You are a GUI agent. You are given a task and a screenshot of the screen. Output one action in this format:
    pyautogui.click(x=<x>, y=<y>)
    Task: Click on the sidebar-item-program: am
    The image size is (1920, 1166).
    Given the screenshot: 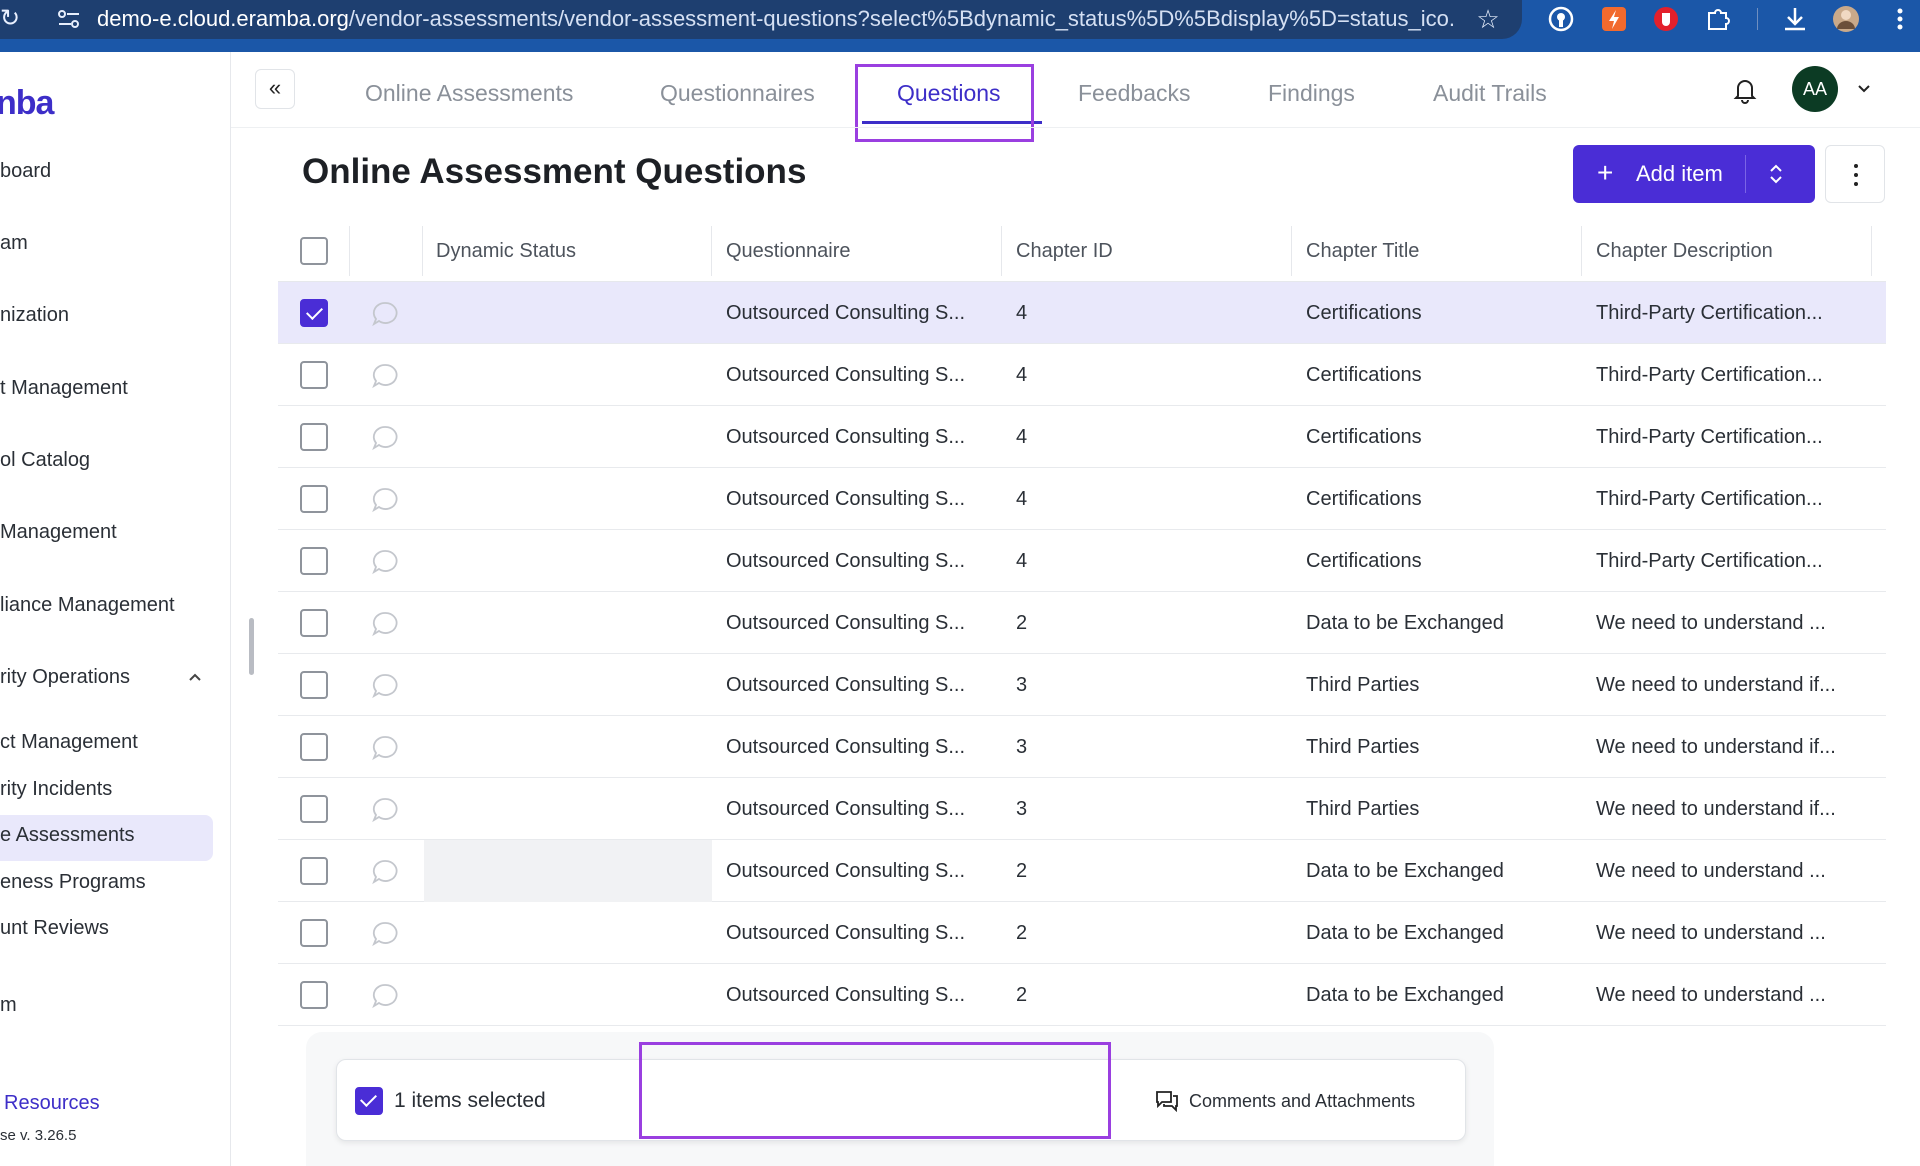 What is the action you would take?
    pyautogui.click(x=14, y=243)
    